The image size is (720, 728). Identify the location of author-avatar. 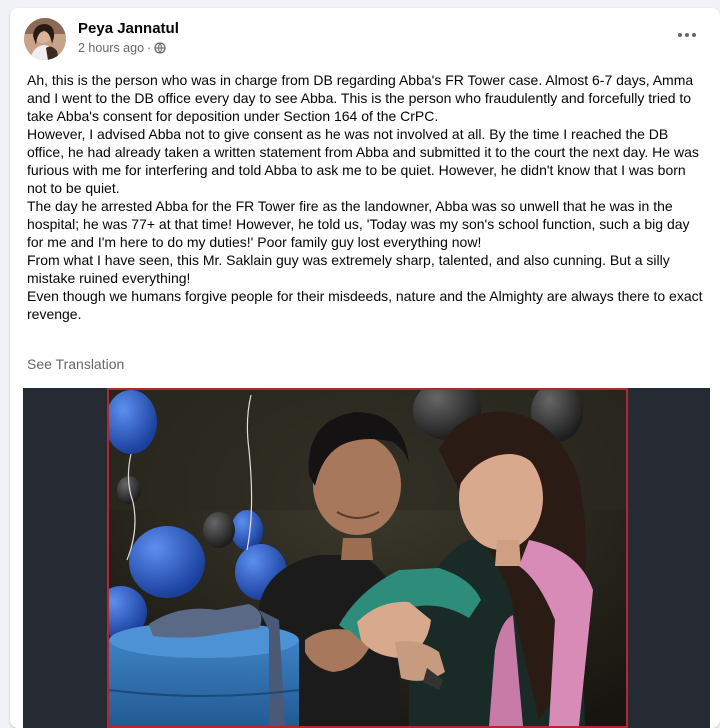
(45, 39).